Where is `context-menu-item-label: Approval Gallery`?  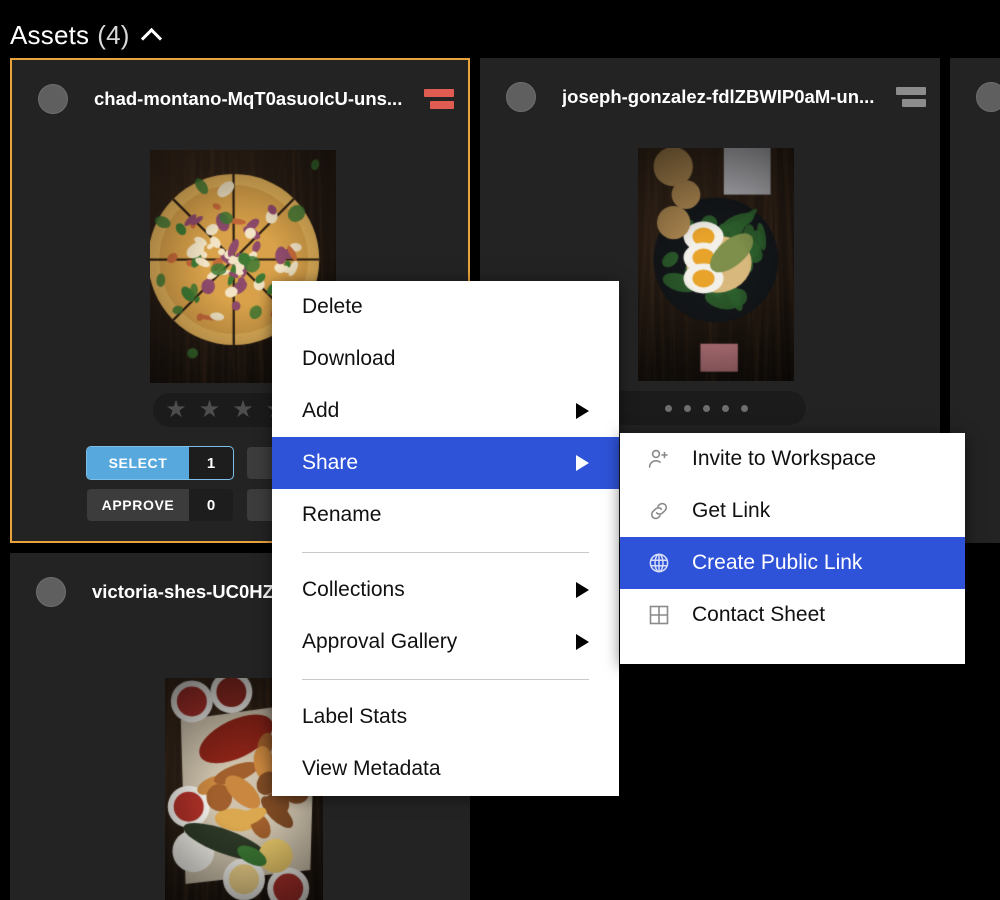
context-menu-item-label: Approval Gallery is located at coordinates (380, 641).